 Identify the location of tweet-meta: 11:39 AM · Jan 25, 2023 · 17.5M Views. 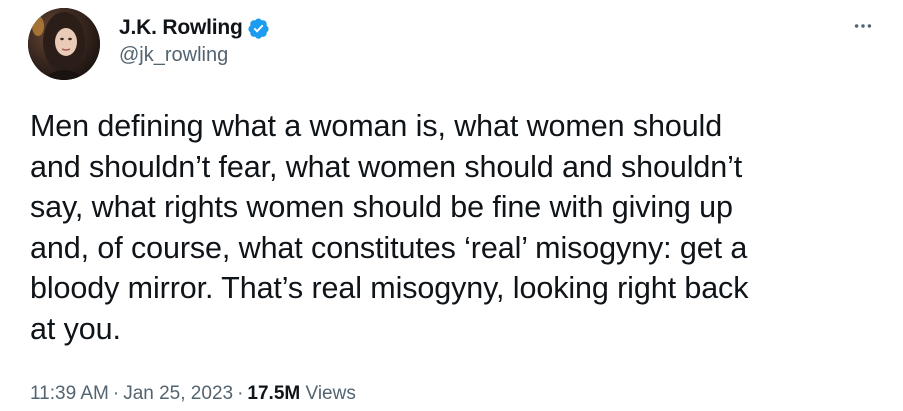
(193, 394).